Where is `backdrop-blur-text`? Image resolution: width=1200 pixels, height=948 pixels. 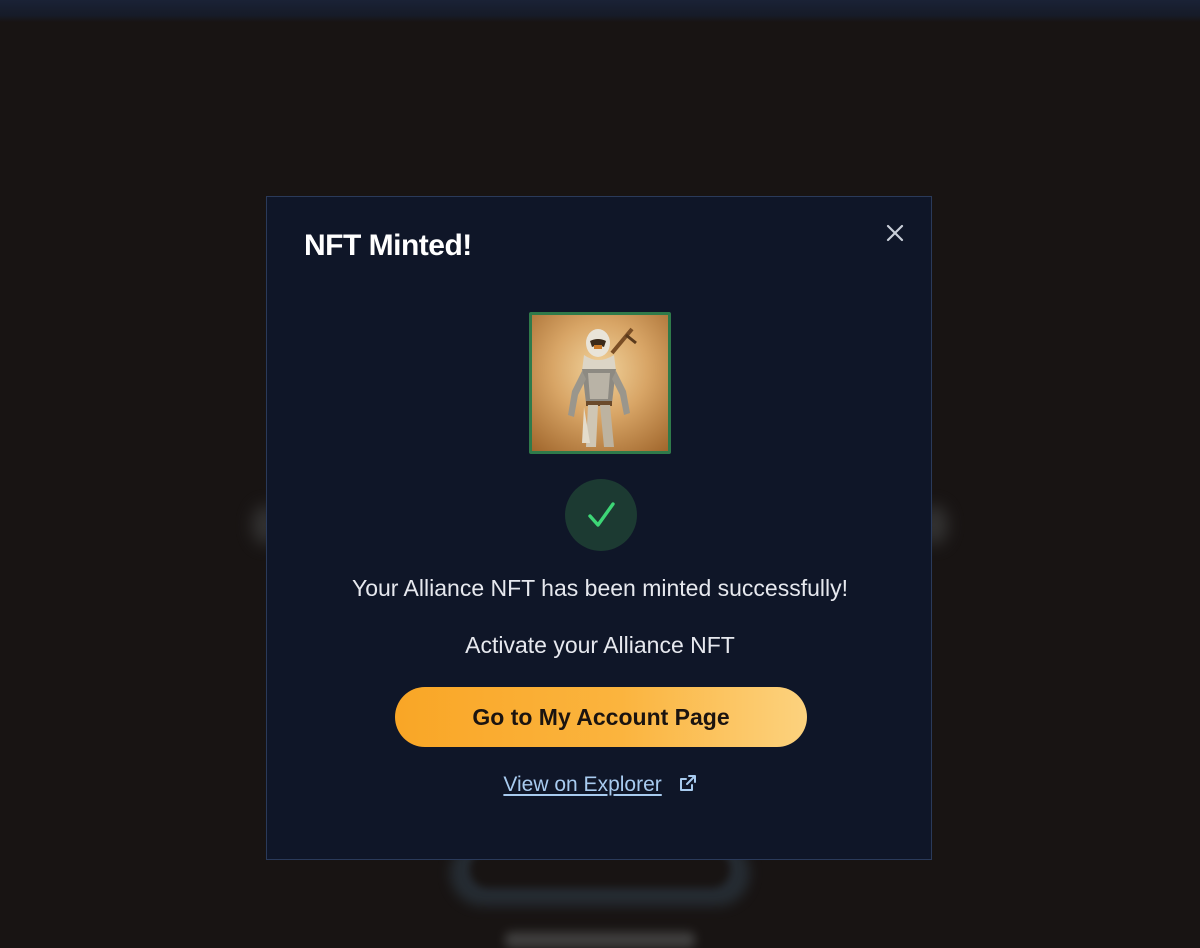
backdrop-blur-text is located at coordinates (600, 940).